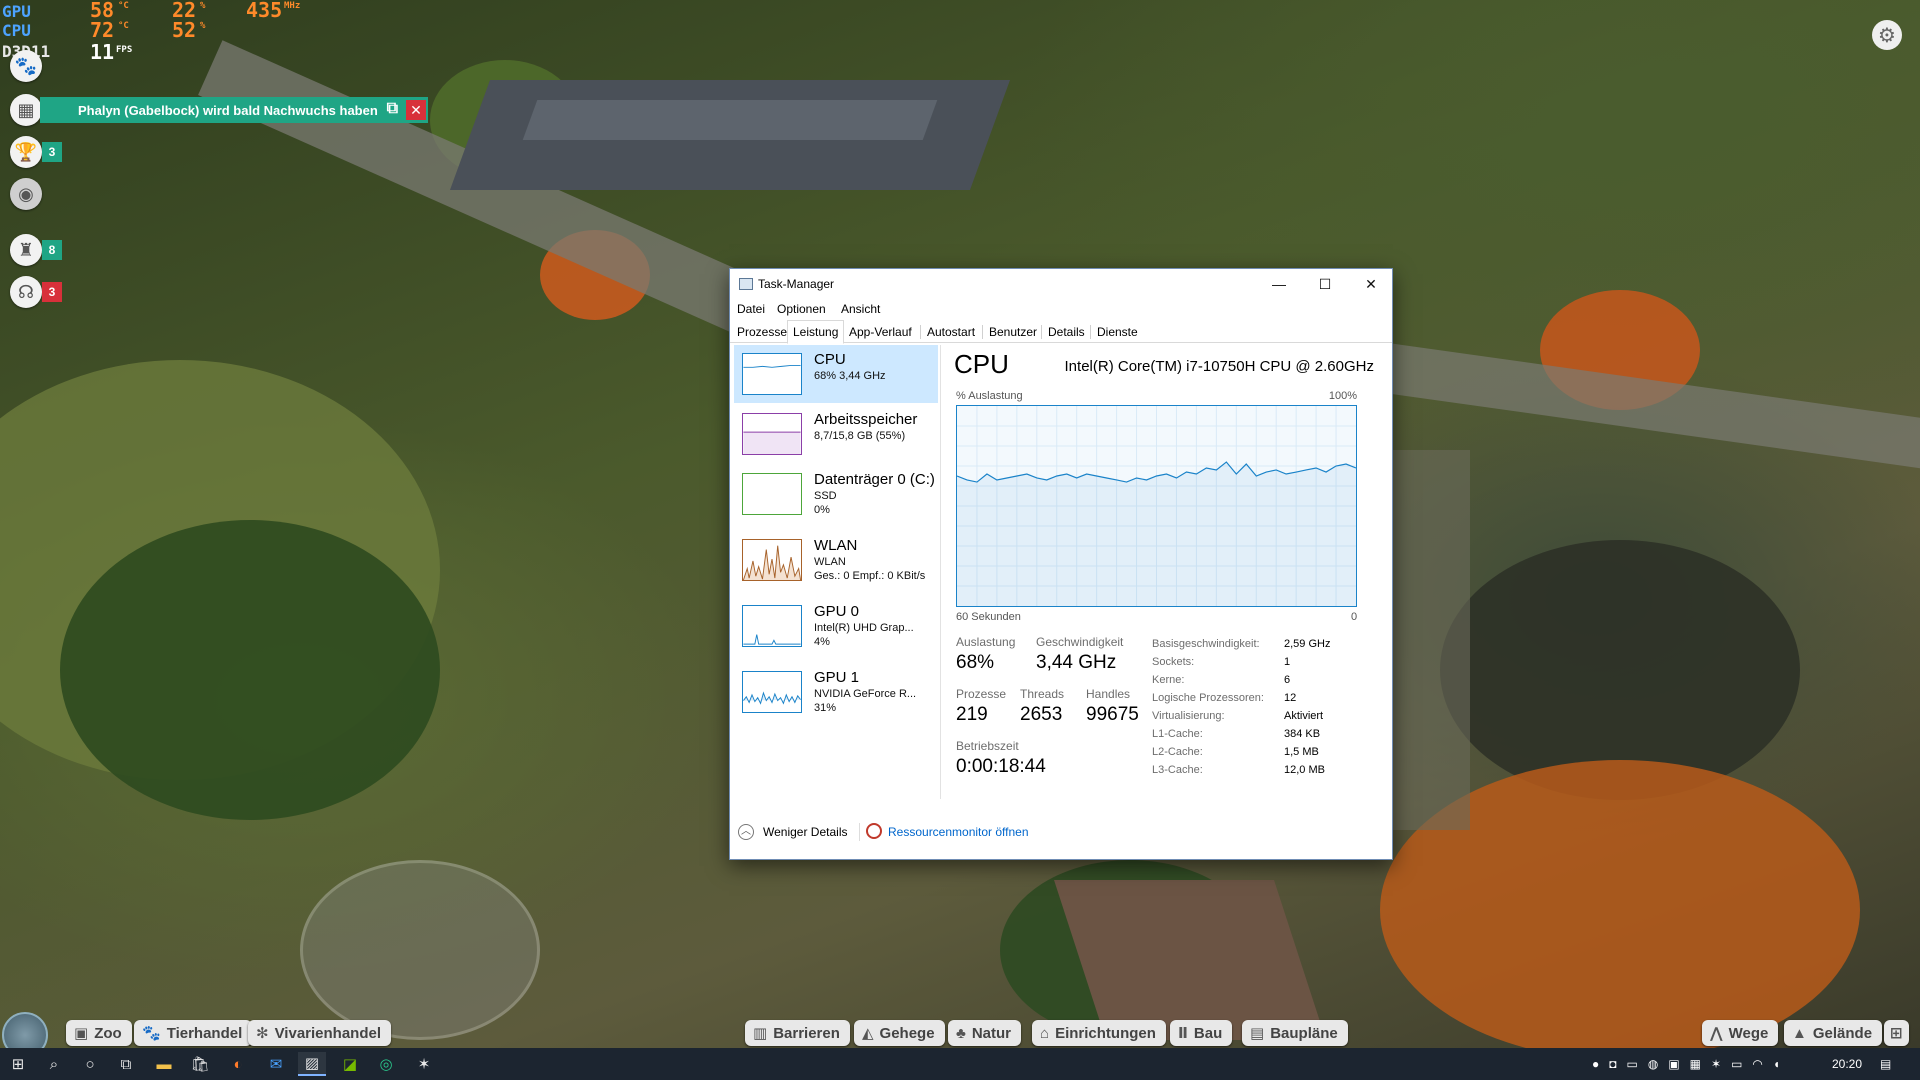  What do you see at coordinates (985, 1033) in the screenshot?
I see `natur-button: ♣ Natur` at bounding box center [985, 1033].